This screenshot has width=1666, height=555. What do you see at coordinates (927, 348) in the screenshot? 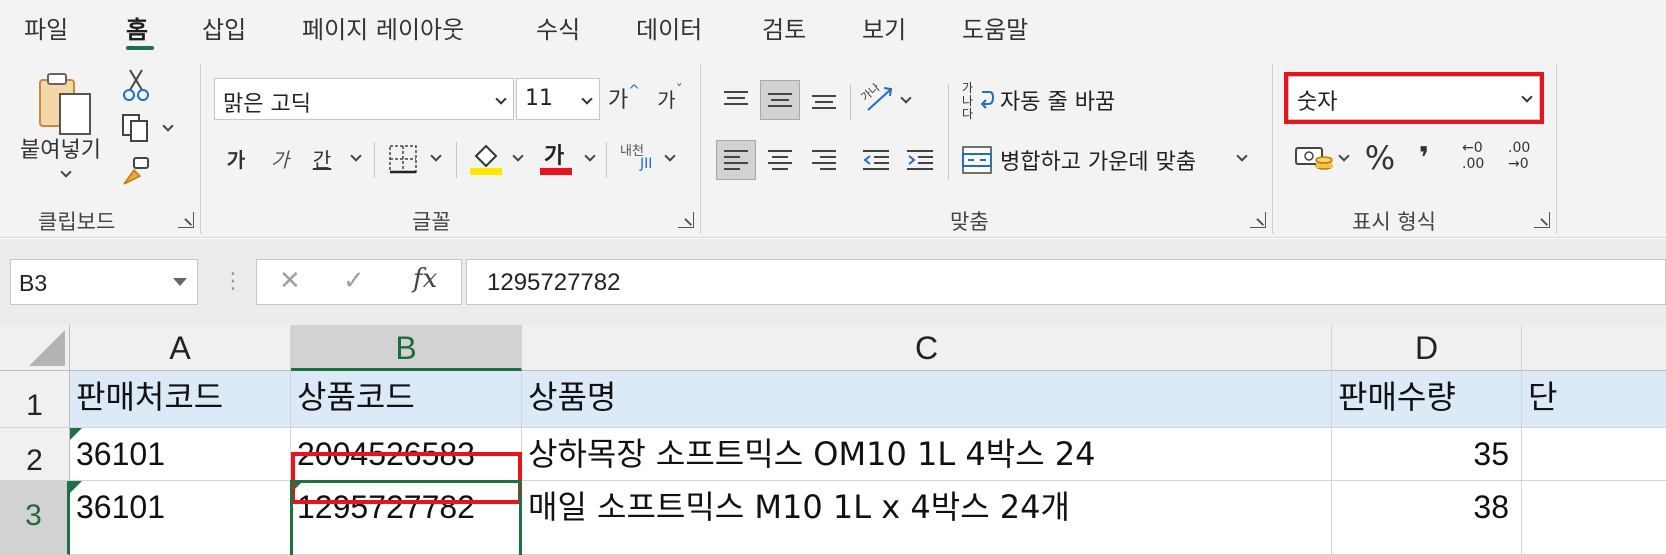
I see `column-header-c: C` at bounding box center [927, 348].